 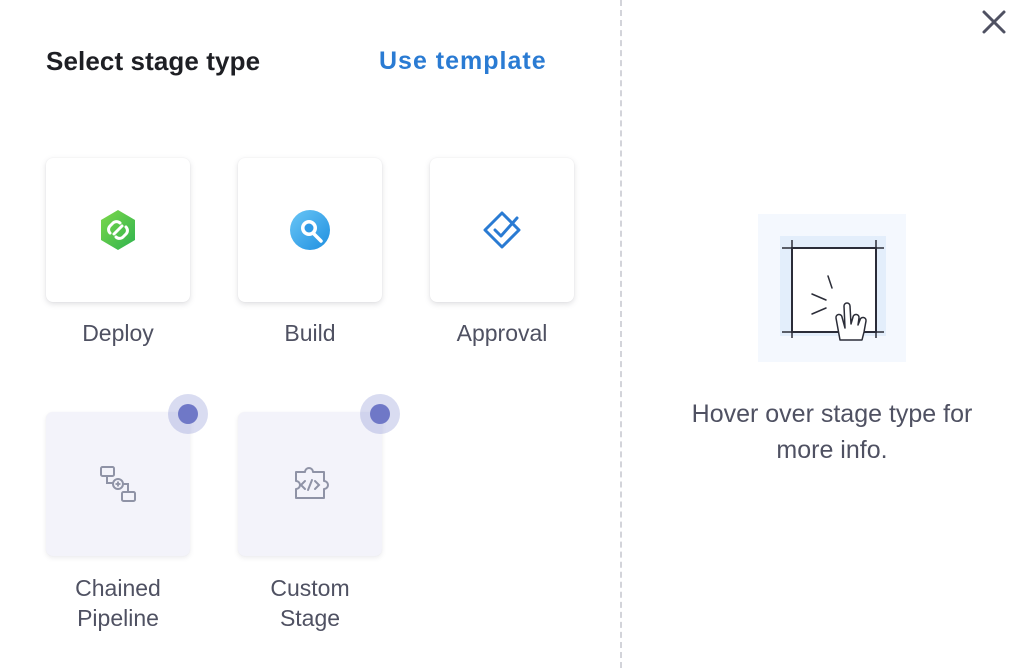 What do you see at coordinates (118, 588) in the screenshot?
I see `stage-label-line: Chained` at bounding box center [118, 588].